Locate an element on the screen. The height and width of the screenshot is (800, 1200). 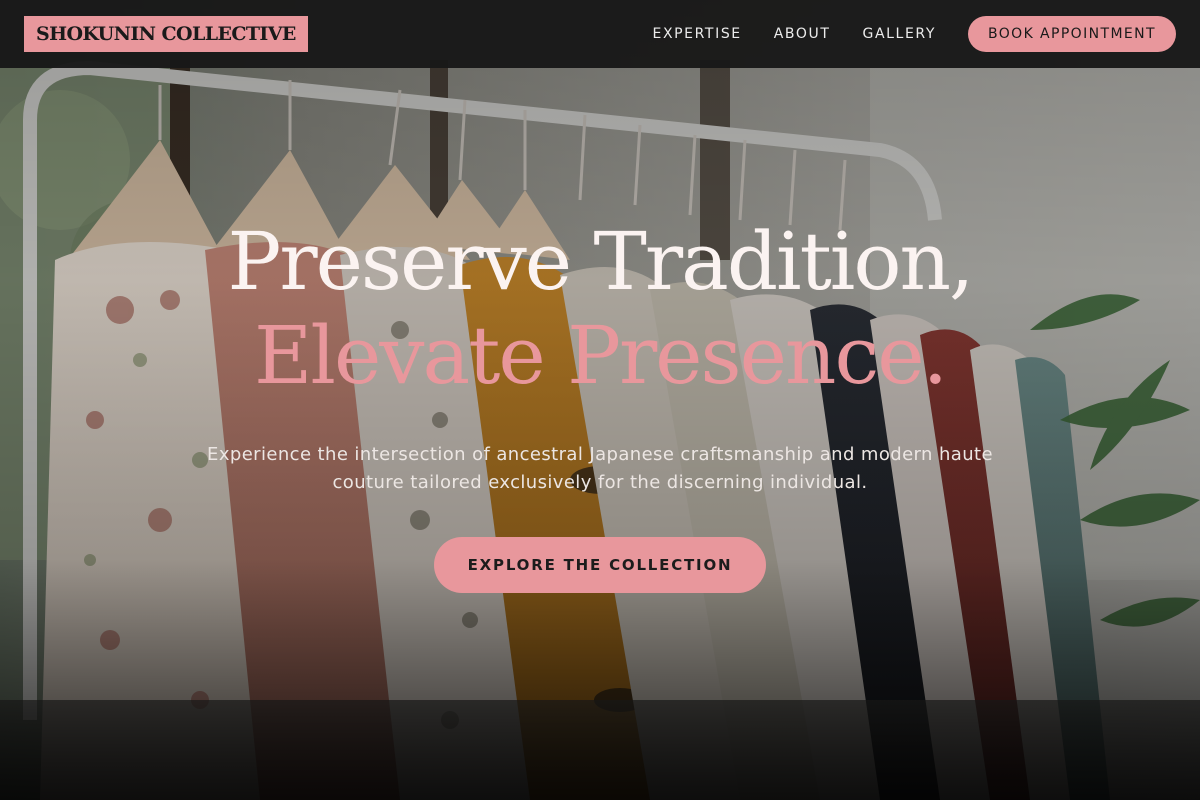
brand-logo: SHOKUNIN COLLECTIVE is located at coordinates (166, 34).